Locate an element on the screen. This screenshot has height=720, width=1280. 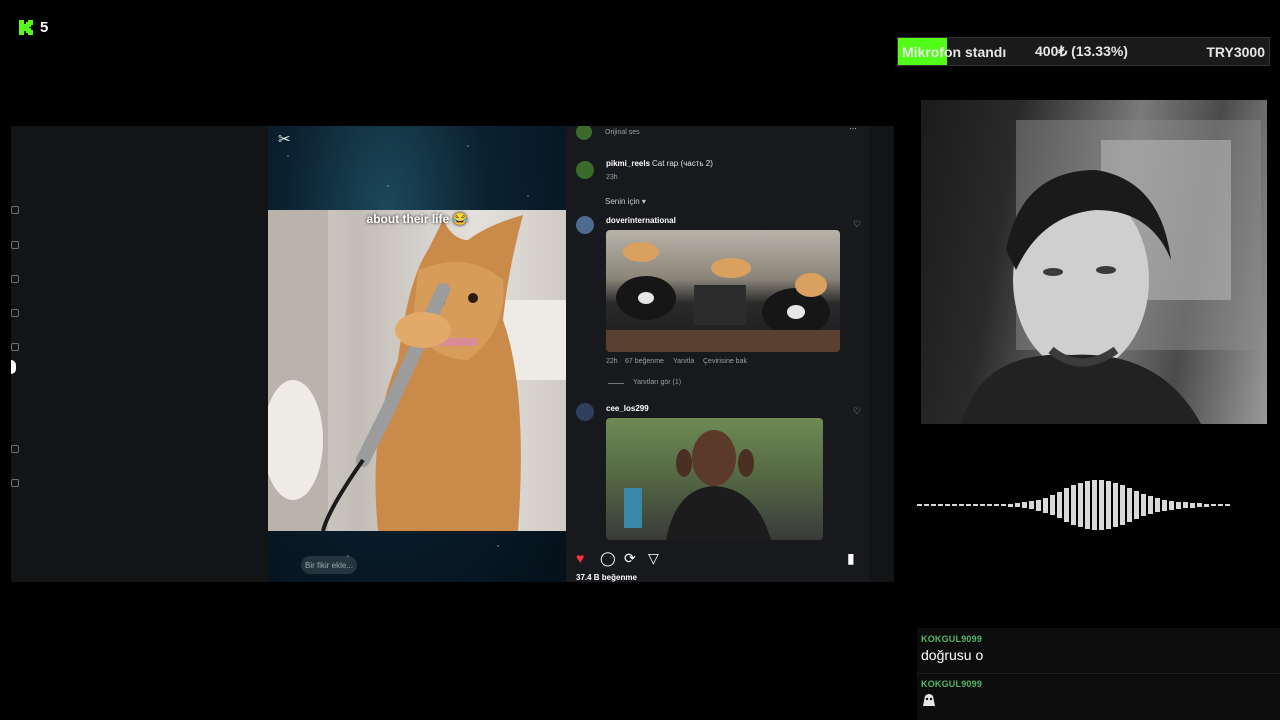
reels-icon is located at coordinates (15, 347).